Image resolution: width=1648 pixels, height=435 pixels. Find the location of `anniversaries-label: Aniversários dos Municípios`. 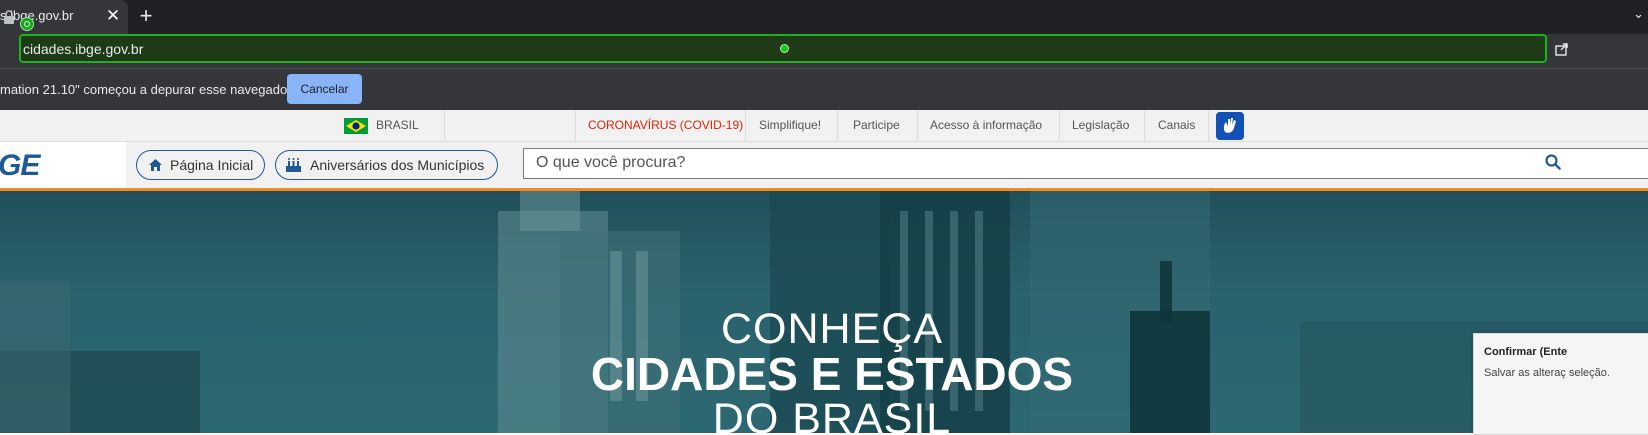

anniversaries-label: Aniversários dos Municípios is located at coordinates (397, 165).